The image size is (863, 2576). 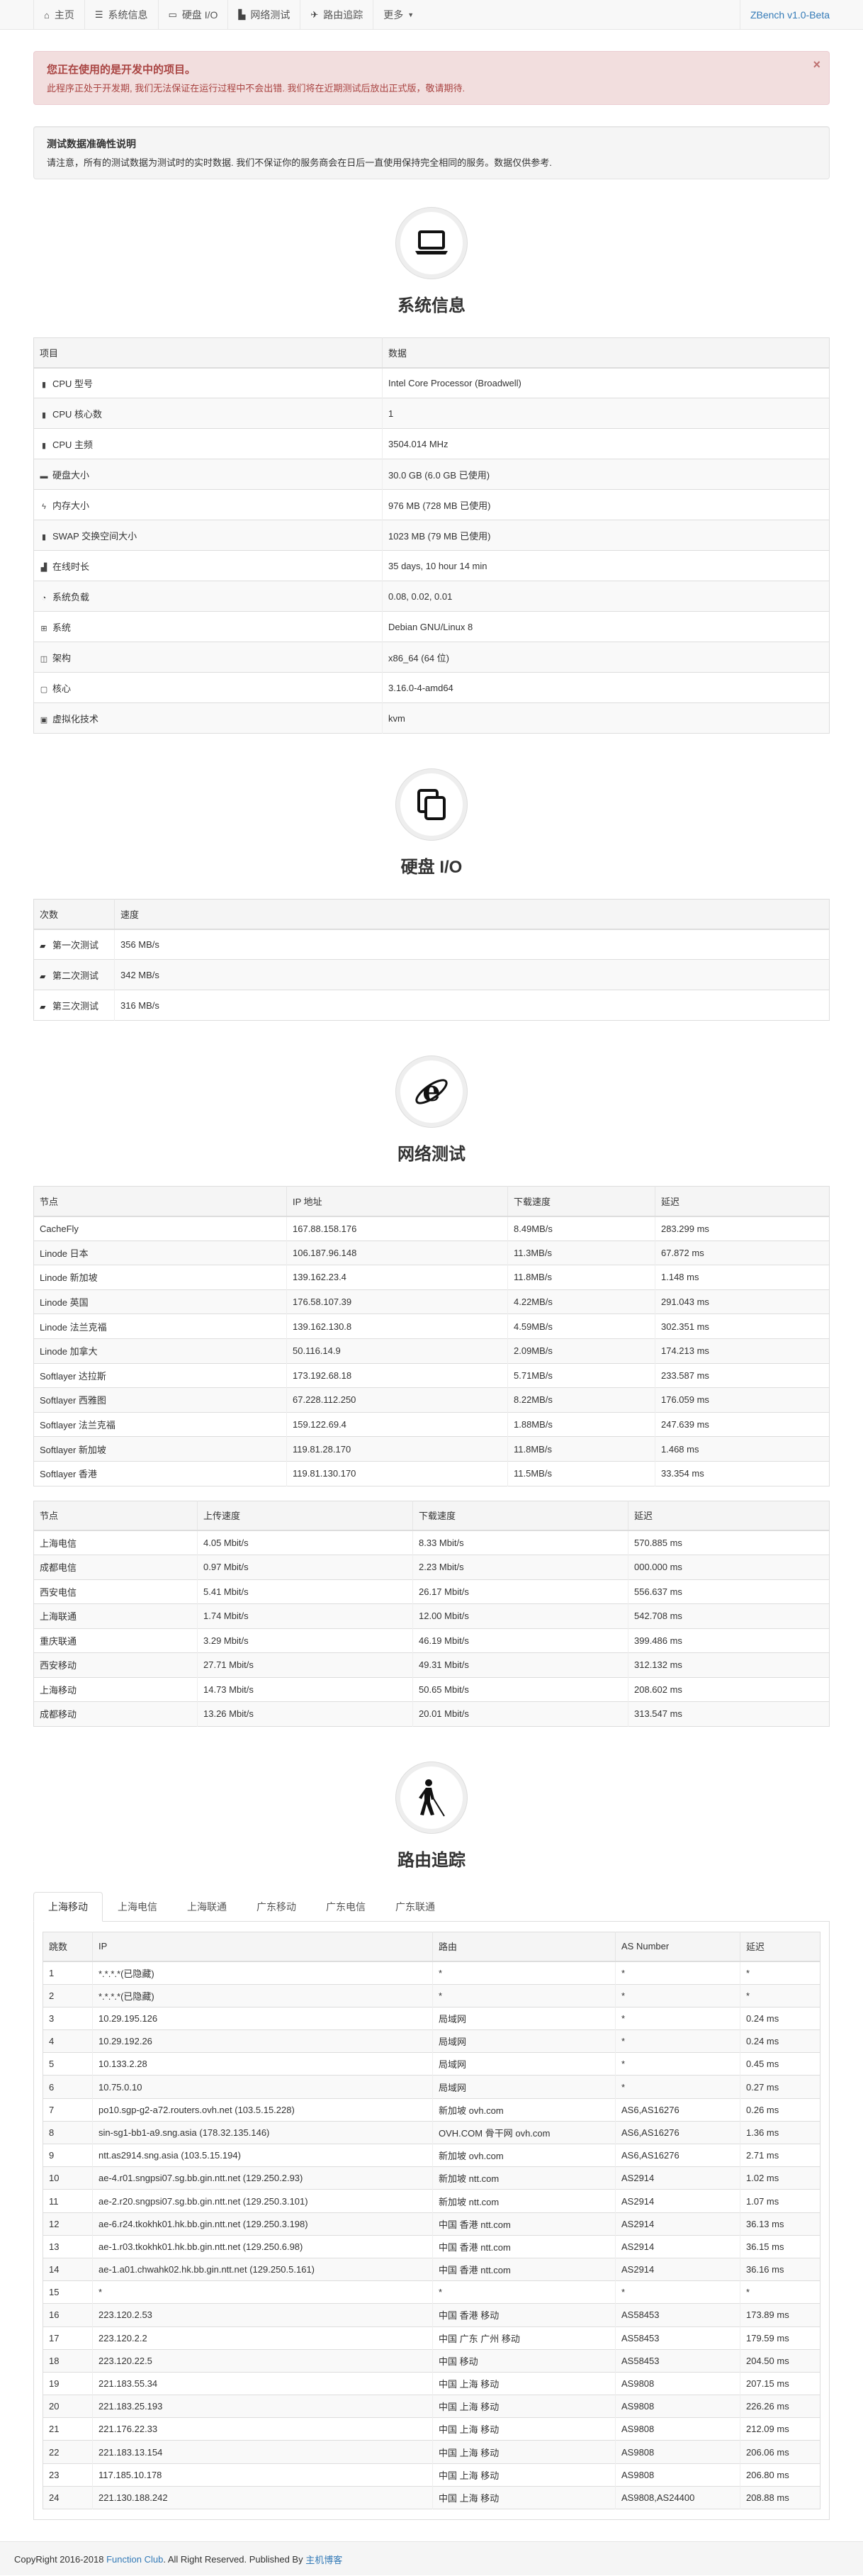 What do you see at coordinates (68, 2155) in the screenshot?
I see `route-hop-row-cell-0: 9` at bounding box center [68, 2155].